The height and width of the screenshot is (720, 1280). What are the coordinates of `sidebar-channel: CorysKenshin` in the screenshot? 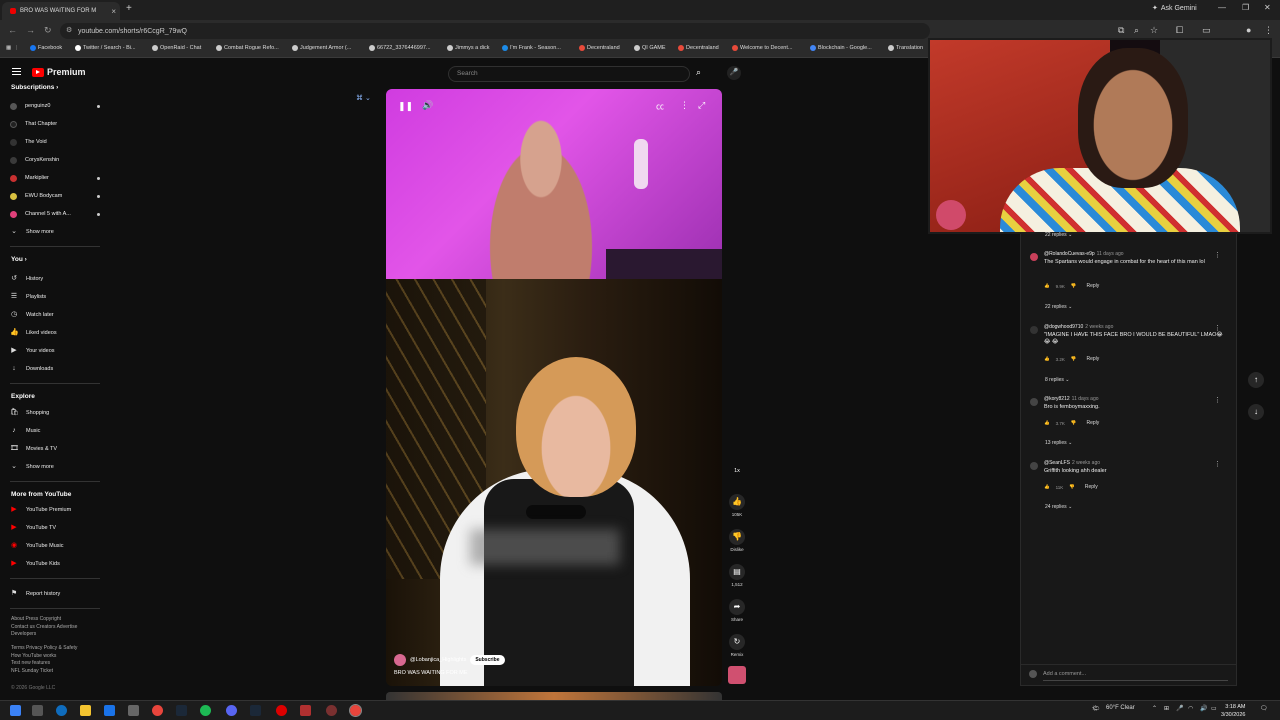 It's located at (55, 160).